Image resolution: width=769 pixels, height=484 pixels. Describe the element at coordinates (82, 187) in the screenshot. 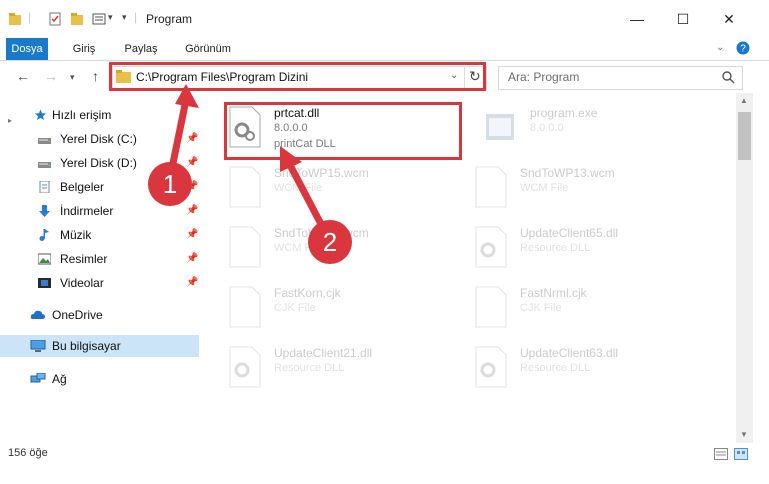

I see `sidebar-item-label: Belgeler` at that location.